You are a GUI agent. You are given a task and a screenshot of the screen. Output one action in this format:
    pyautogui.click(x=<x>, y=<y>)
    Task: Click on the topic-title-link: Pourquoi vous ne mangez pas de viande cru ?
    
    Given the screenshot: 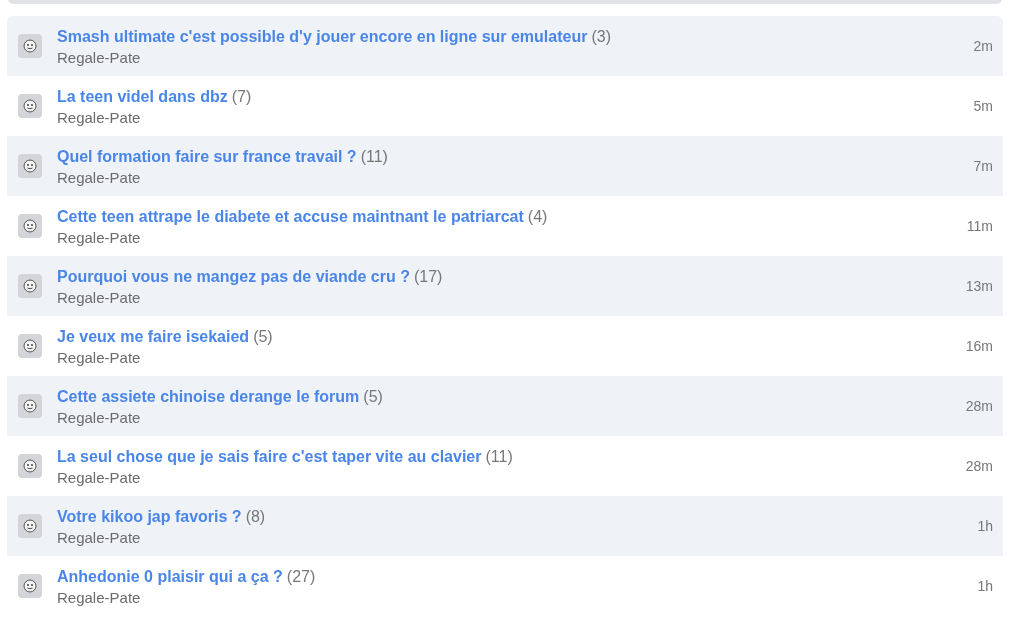 What is the action you would take?
    pyautogui.click(x=233, y=276)
    